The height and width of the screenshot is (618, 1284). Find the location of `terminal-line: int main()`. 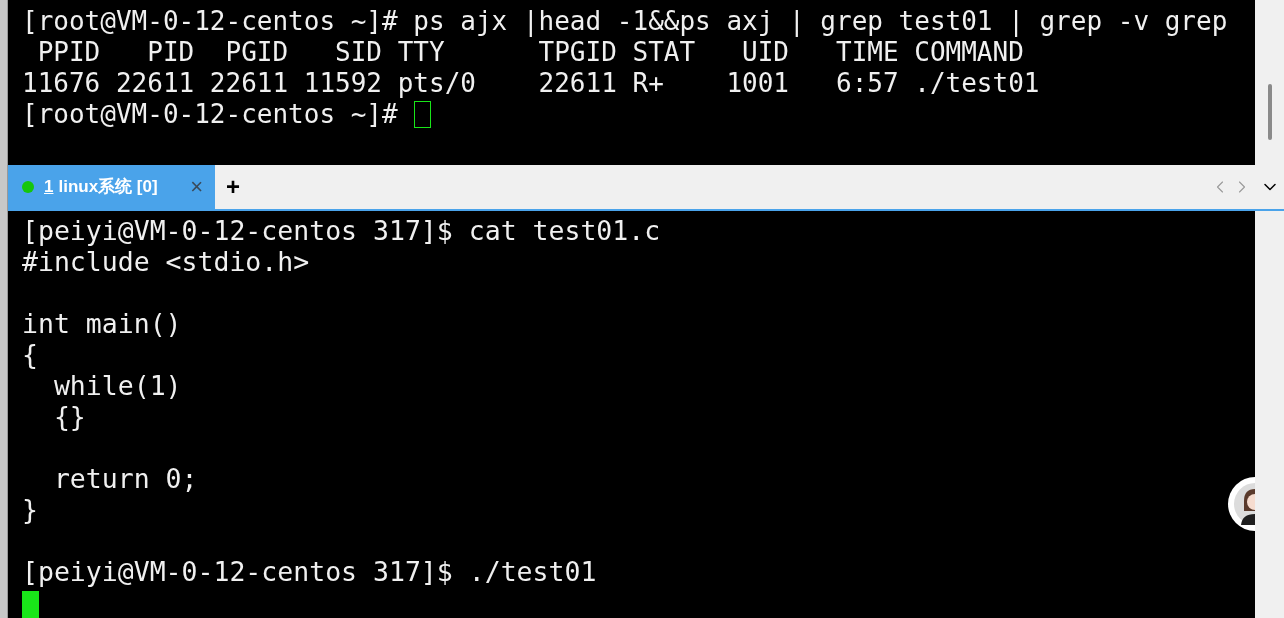

terminal-line: int main() is located at coordinates (102, 323).